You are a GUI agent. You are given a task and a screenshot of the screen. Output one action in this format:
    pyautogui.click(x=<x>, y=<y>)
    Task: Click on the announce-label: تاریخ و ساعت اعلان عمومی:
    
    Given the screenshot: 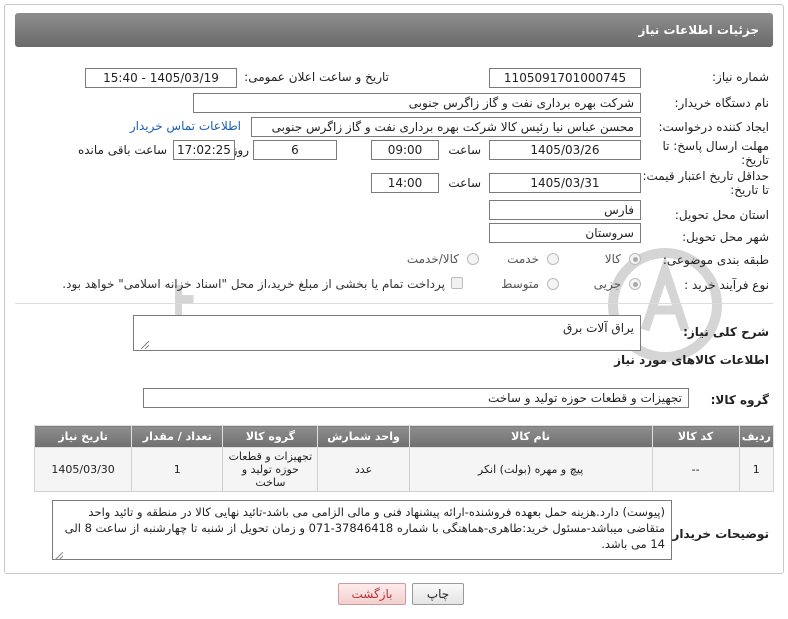 What is the action you would take?
    pyautogui.click(x=316, y=77)
    